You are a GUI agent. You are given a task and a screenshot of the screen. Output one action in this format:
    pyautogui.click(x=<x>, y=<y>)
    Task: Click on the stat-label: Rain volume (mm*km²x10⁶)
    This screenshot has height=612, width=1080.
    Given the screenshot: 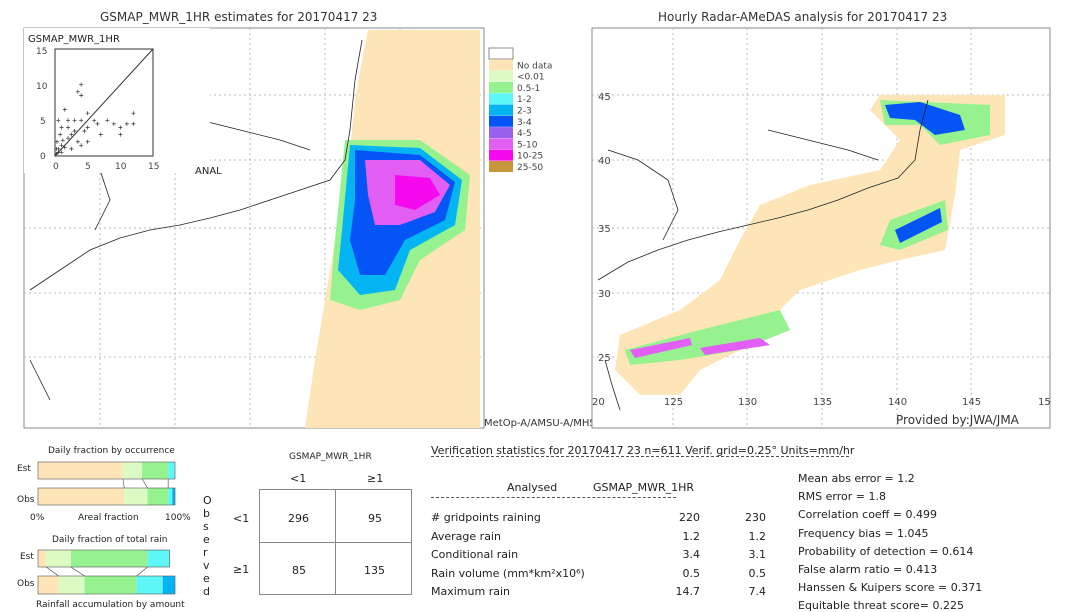 What is the action you would take?
    pyautogui.click(x=508, y=573)
    